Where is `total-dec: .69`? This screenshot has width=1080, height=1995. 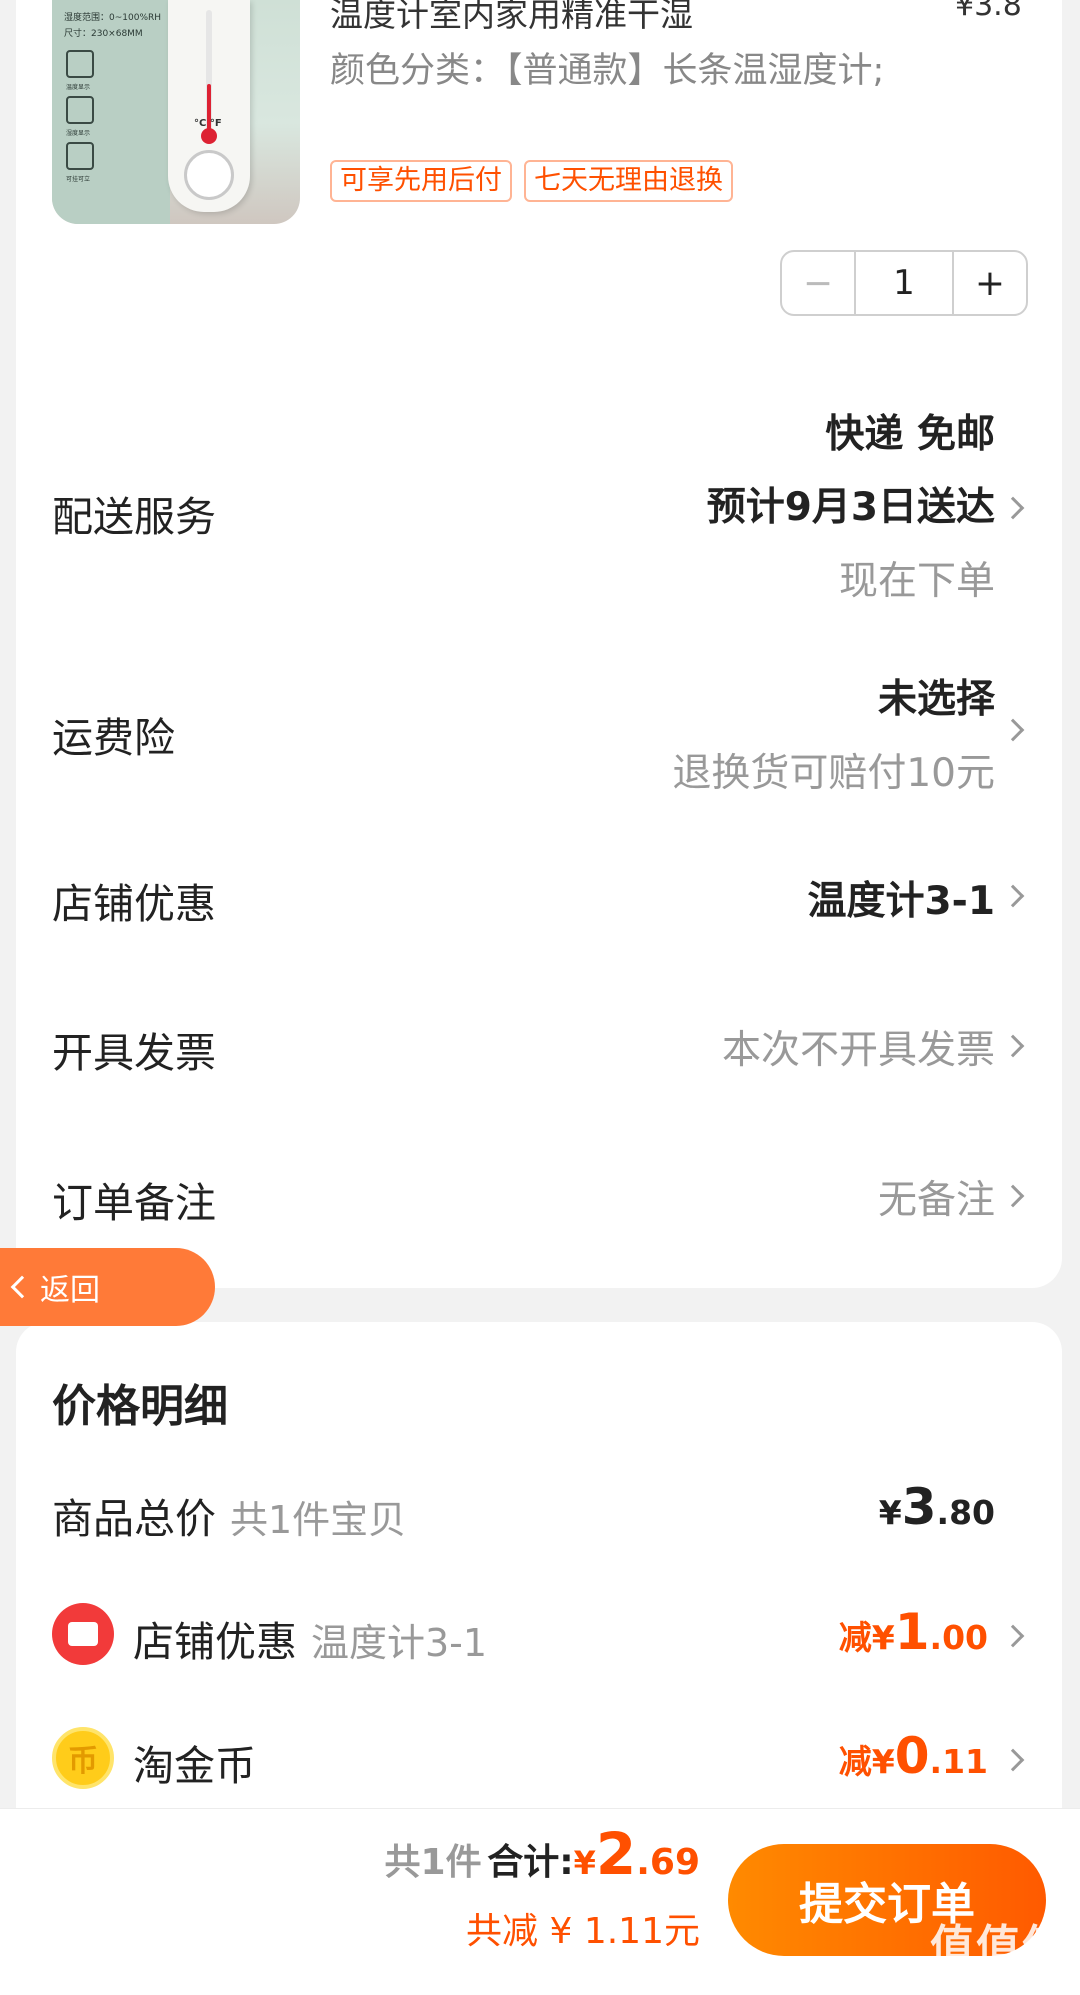 total-dec: .69 is located at coordinates (668, 1862).